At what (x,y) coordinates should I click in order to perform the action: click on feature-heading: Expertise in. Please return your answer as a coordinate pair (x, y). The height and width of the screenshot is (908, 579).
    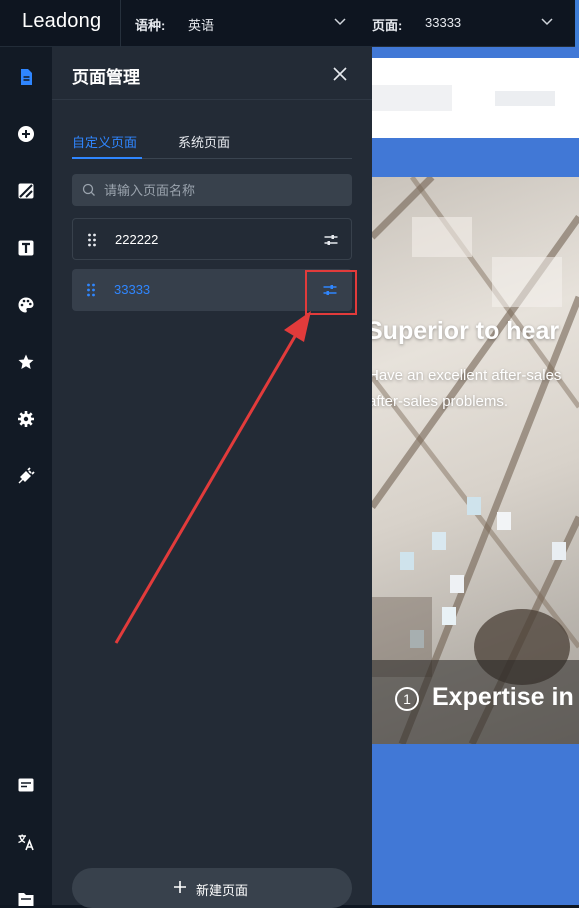
    Looking at the image, I should click on (503, 697).